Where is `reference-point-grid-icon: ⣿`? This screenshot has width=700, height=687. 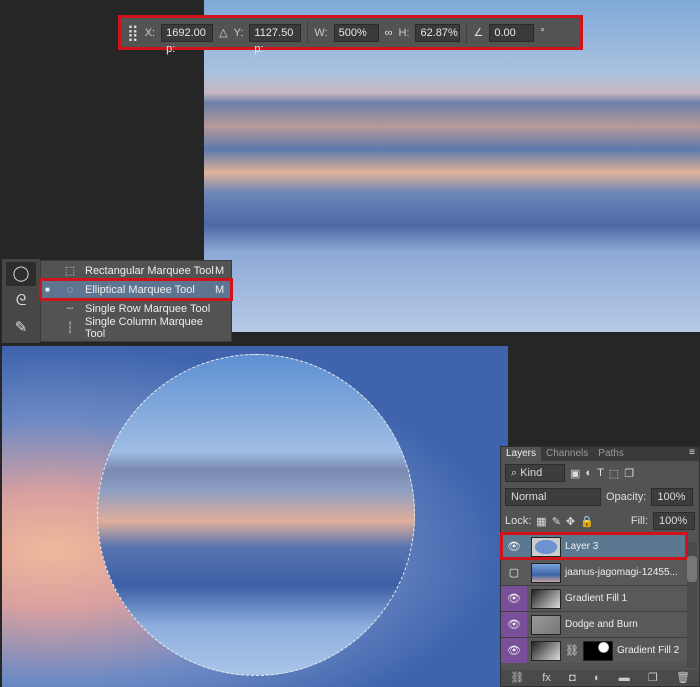 reference-point-grid-icon: ⣿ is located at coordinates (133, 33).